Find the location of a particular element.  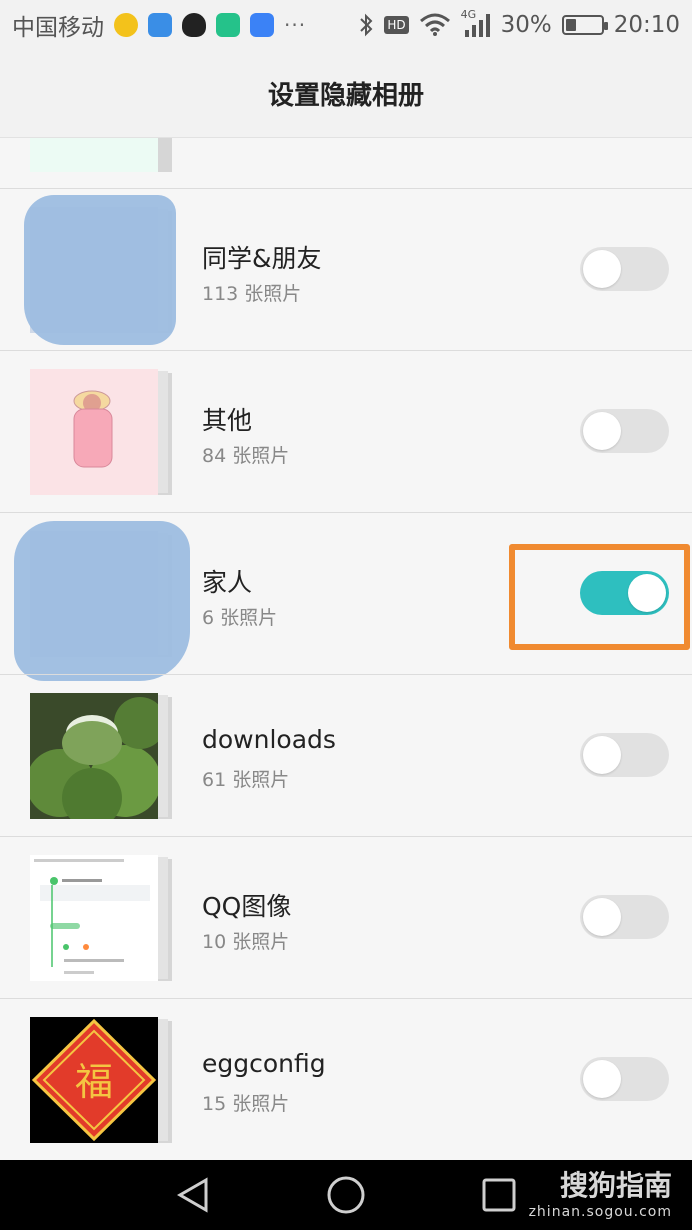

fu-character-image: 福 is located at coordinates (94, 1080).